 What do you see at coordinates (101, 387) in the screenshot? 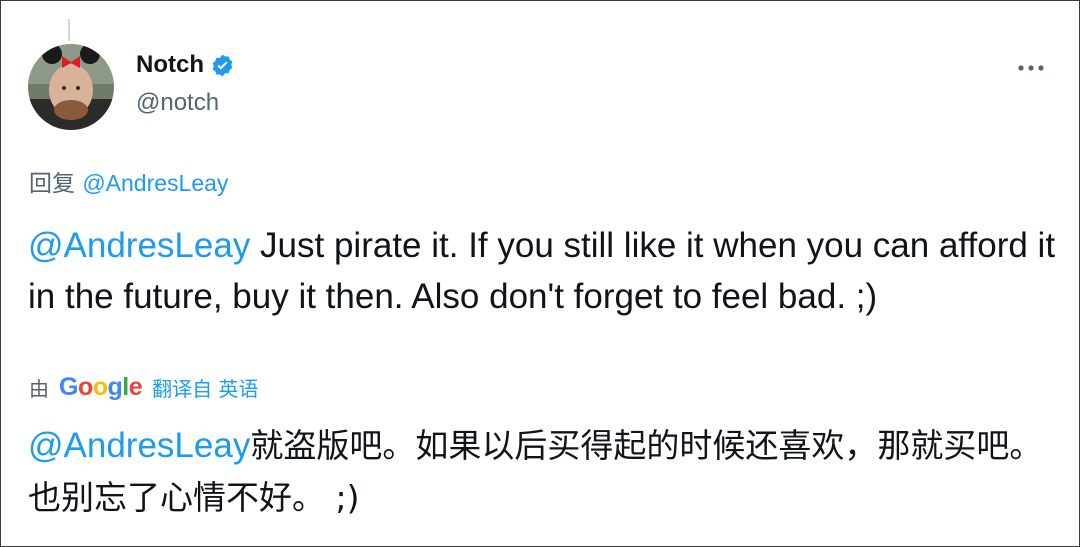
I see `google-logo: Google` at bounding box center [101, 387].